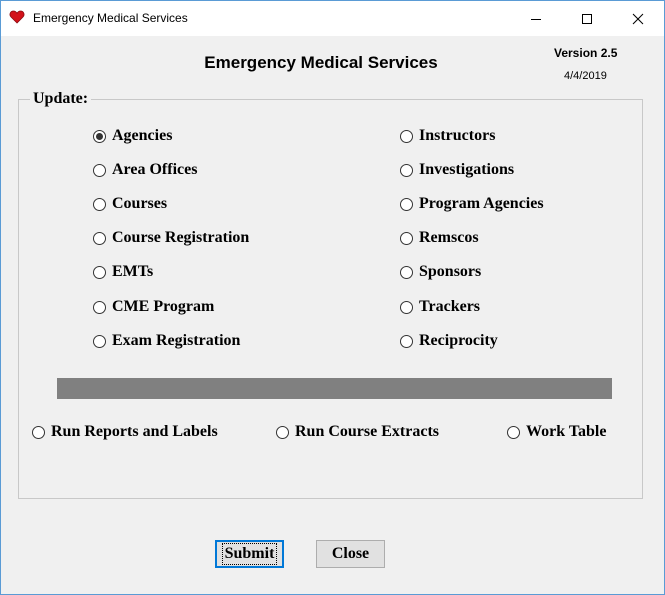 The height and width of the screenshot is (595, 665). I want to click on radio-sponsors: Sponsors, so click(440, 272).